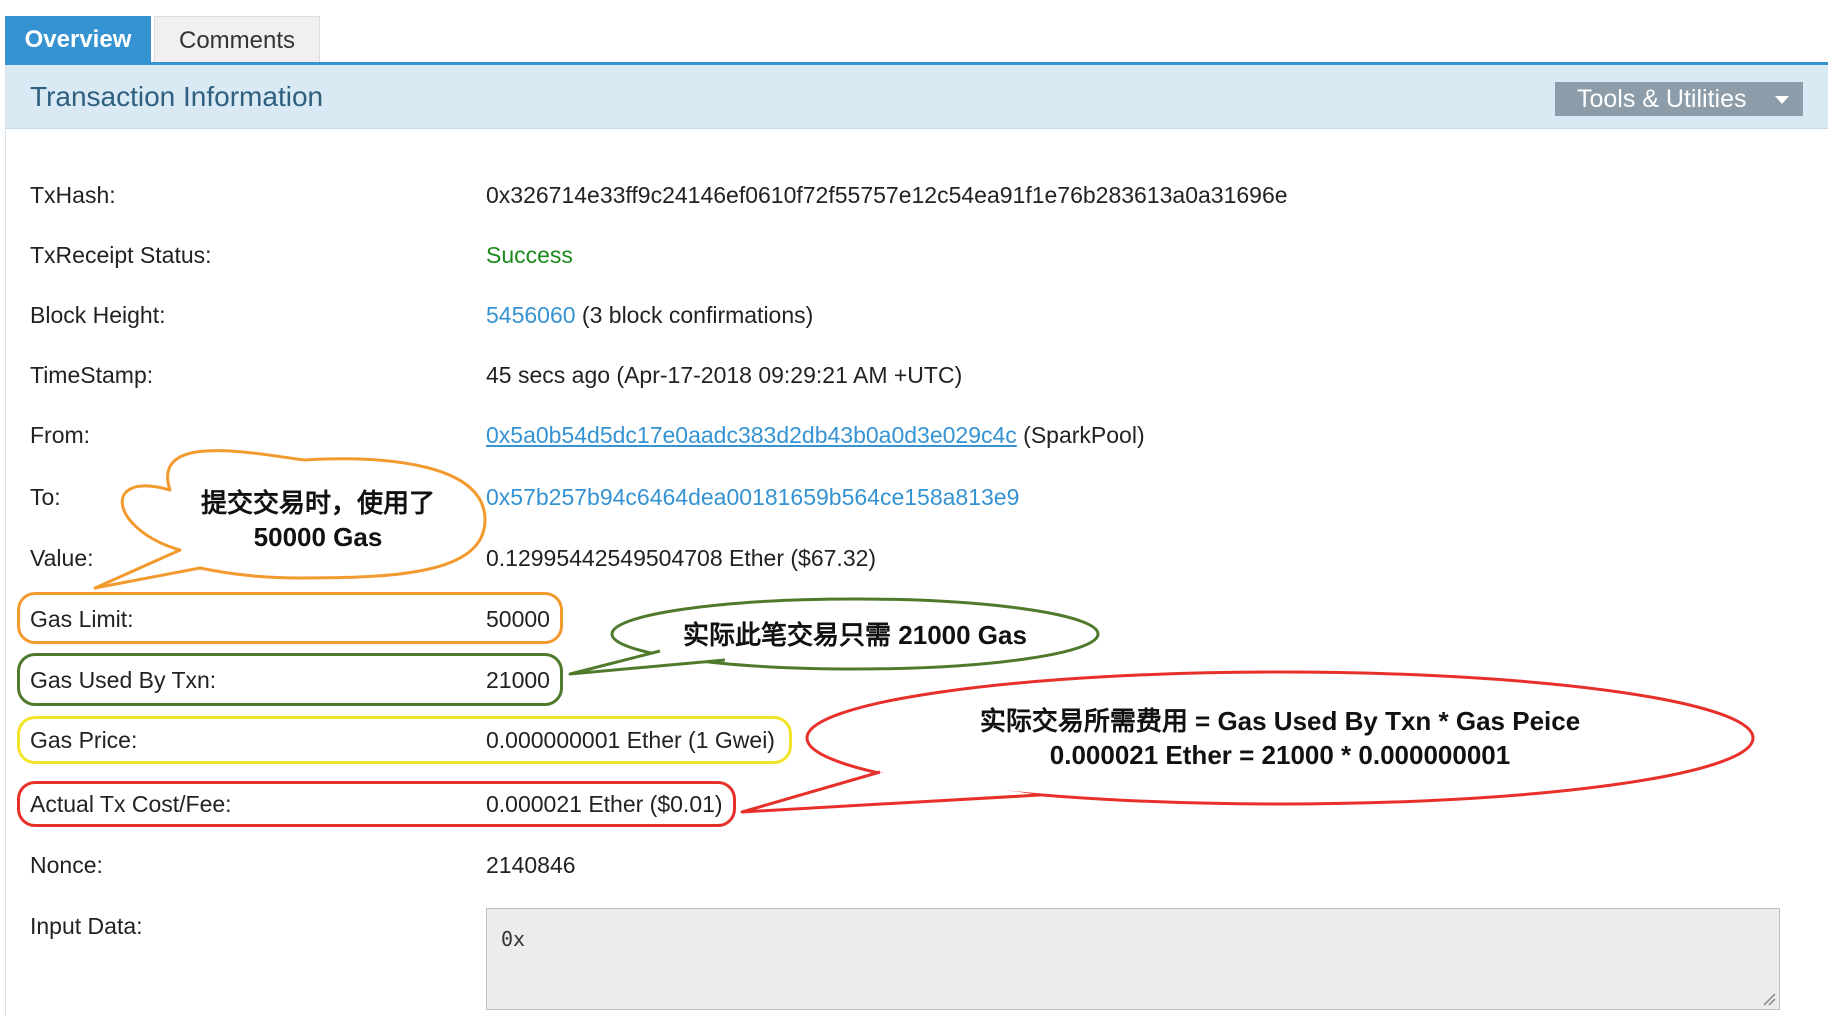 This screenshot has width=1828, height=1016. I want to click on block-number-link: 5456060, so click(531, 315).